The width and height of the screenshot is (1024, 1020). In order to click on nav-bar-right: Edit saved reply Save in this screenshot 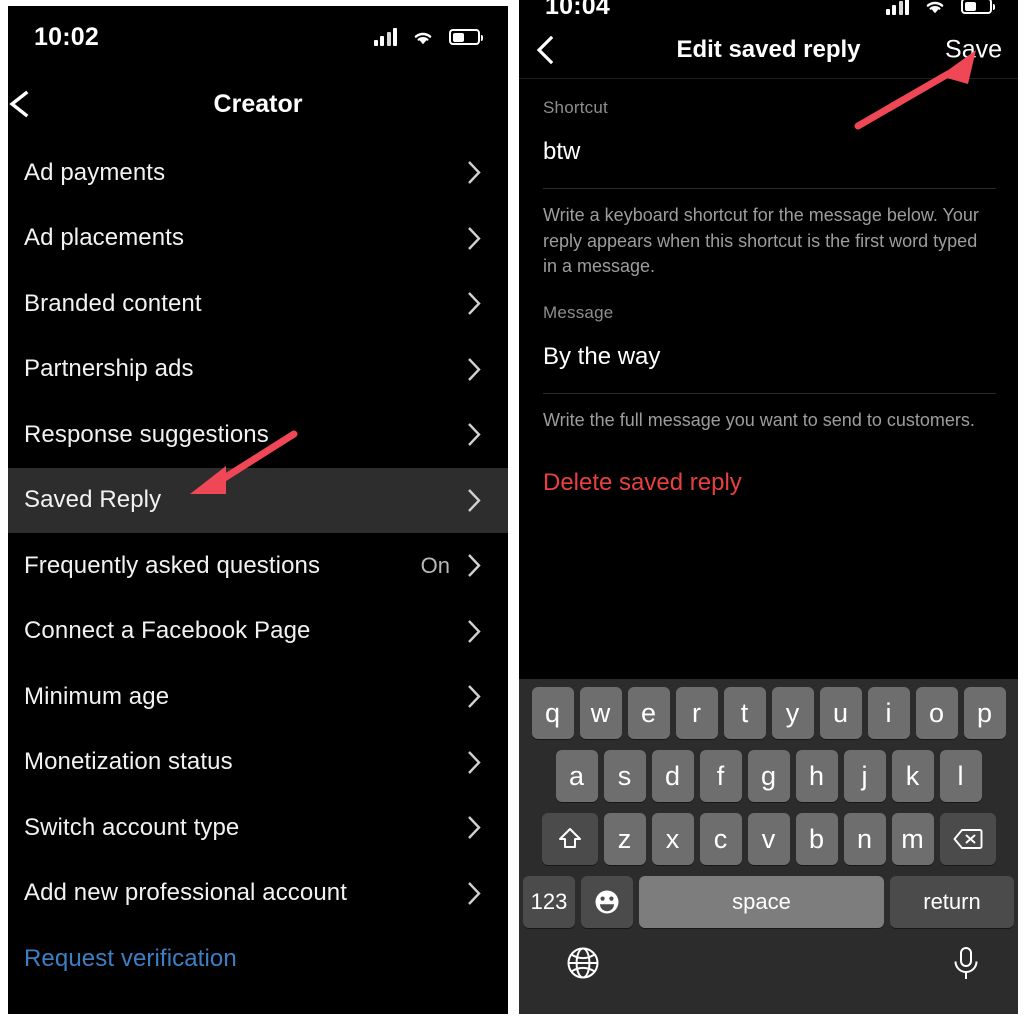, I will do `click(768, 50)`.